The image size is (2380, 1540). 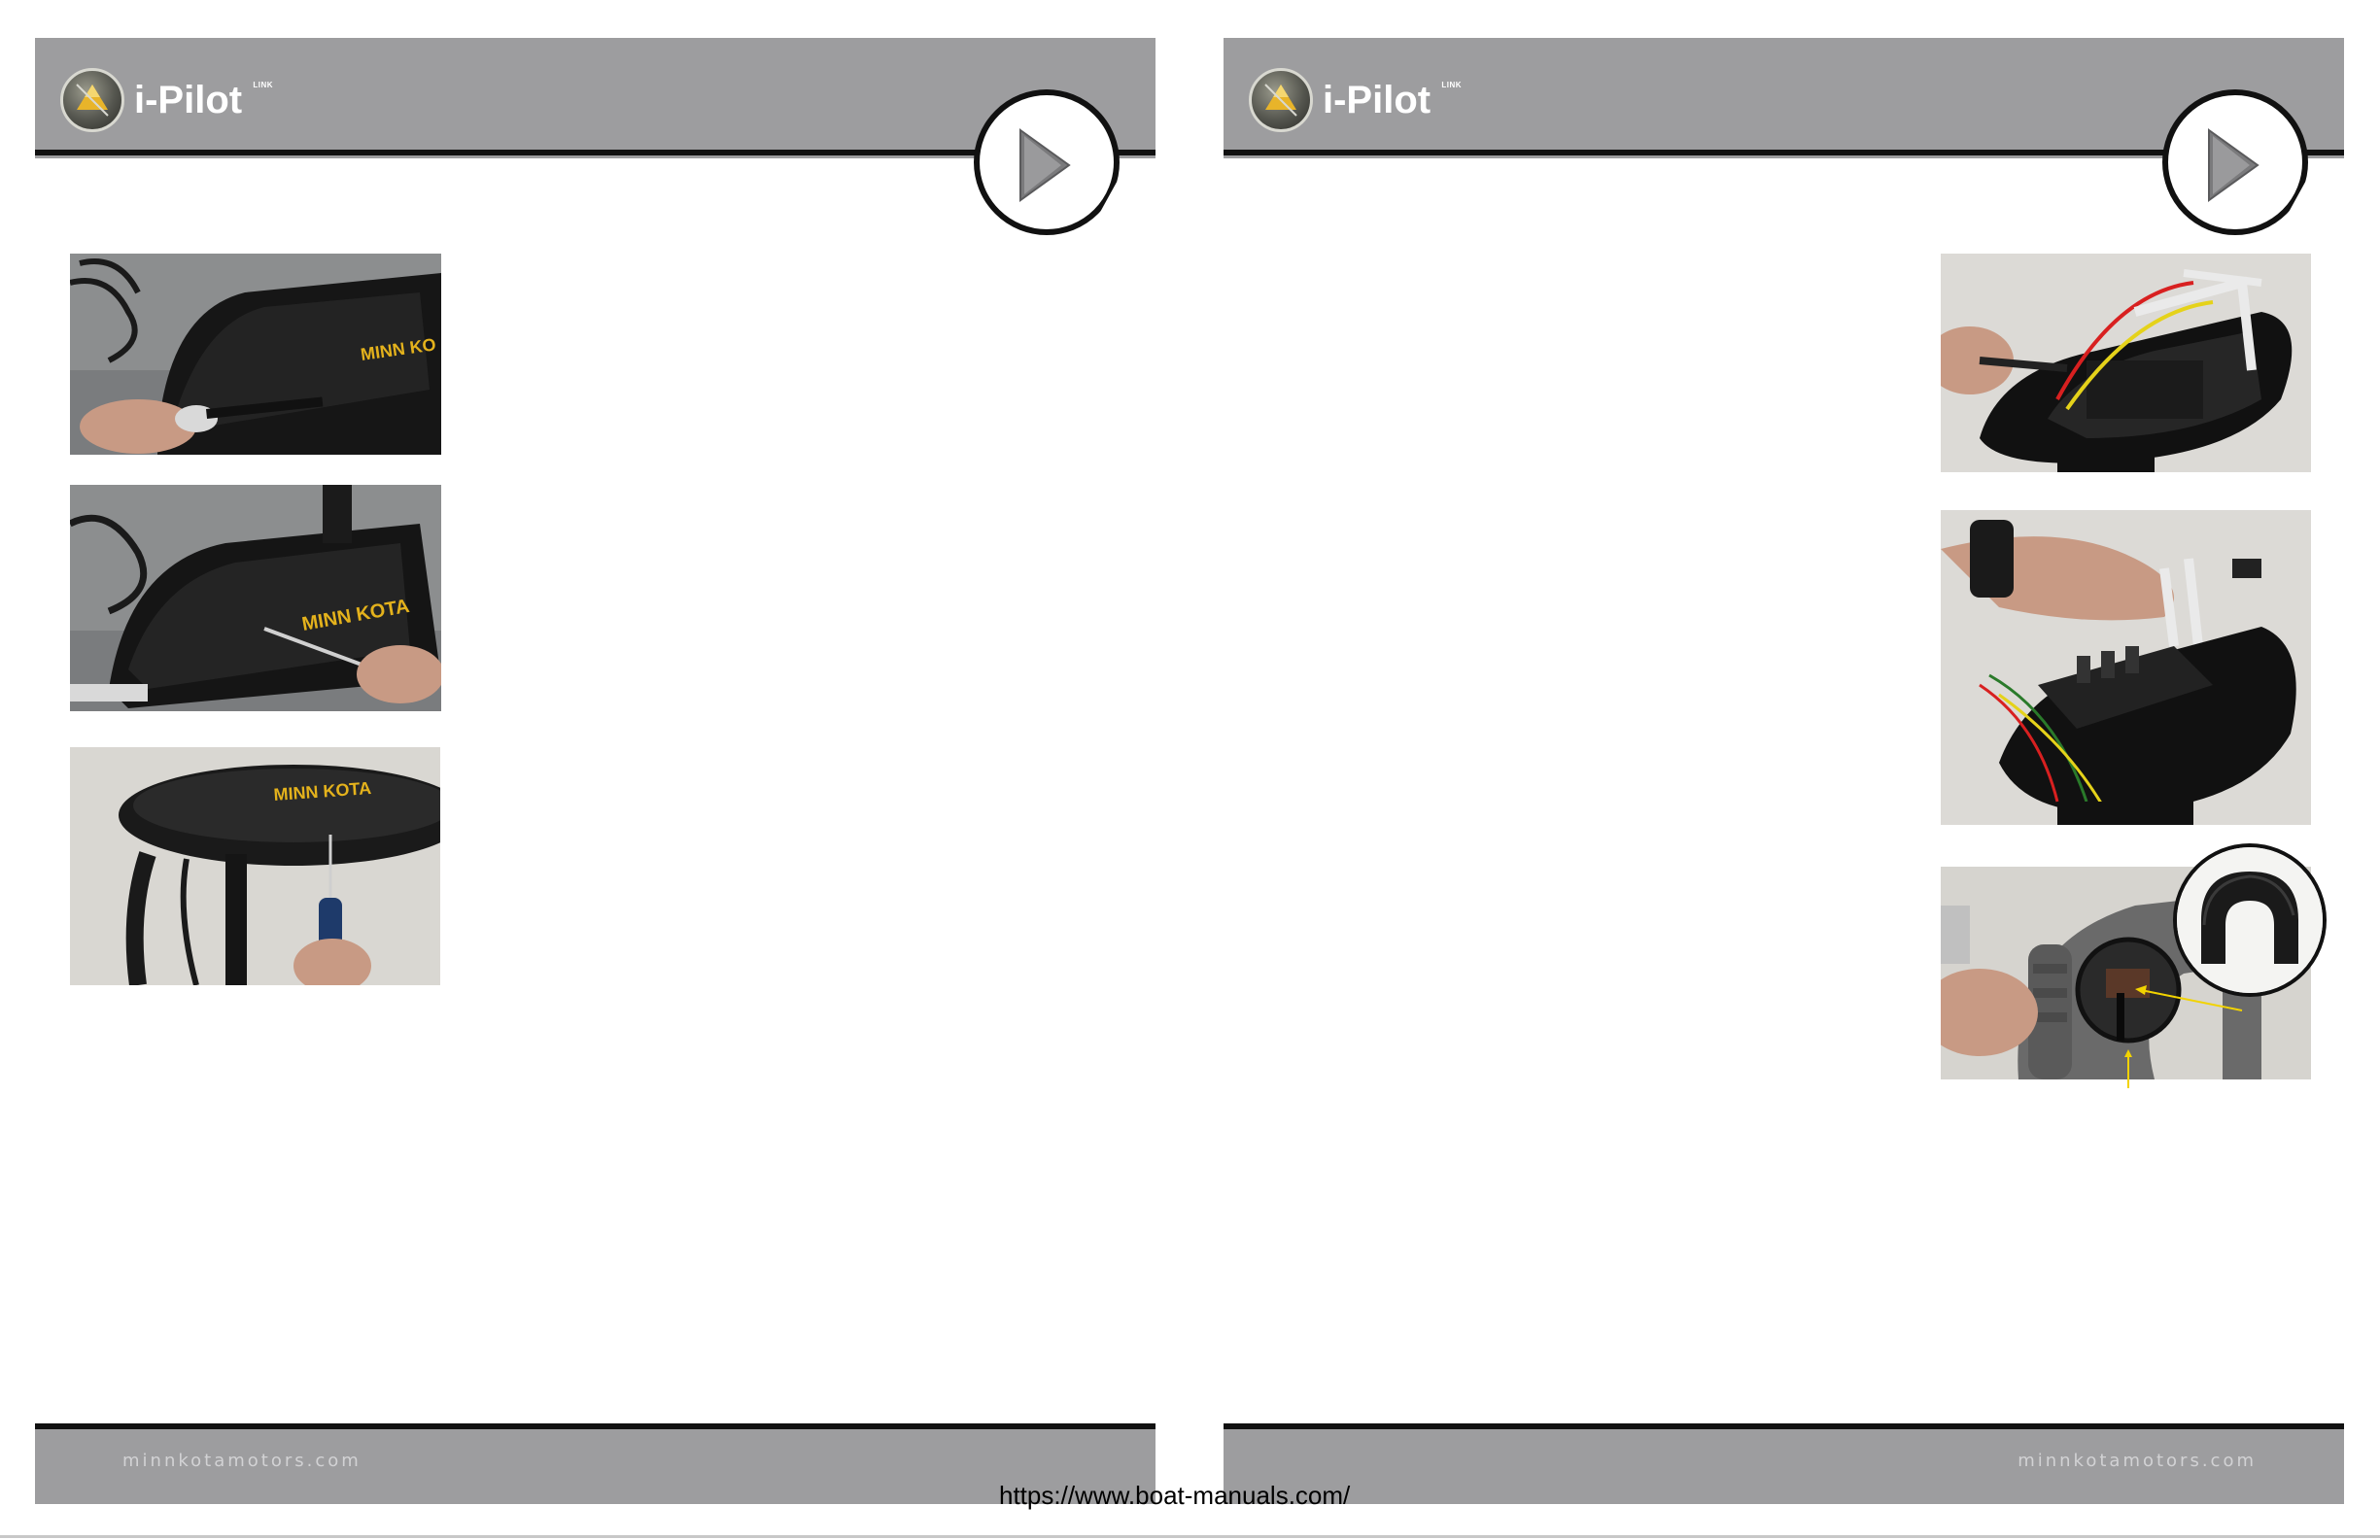 What do you see at coordinates (1174, 1496) in the screenshot?
I see `source-url-watermark: https://www.boat-manuals.com/` at bounding box center [1174, 1496].